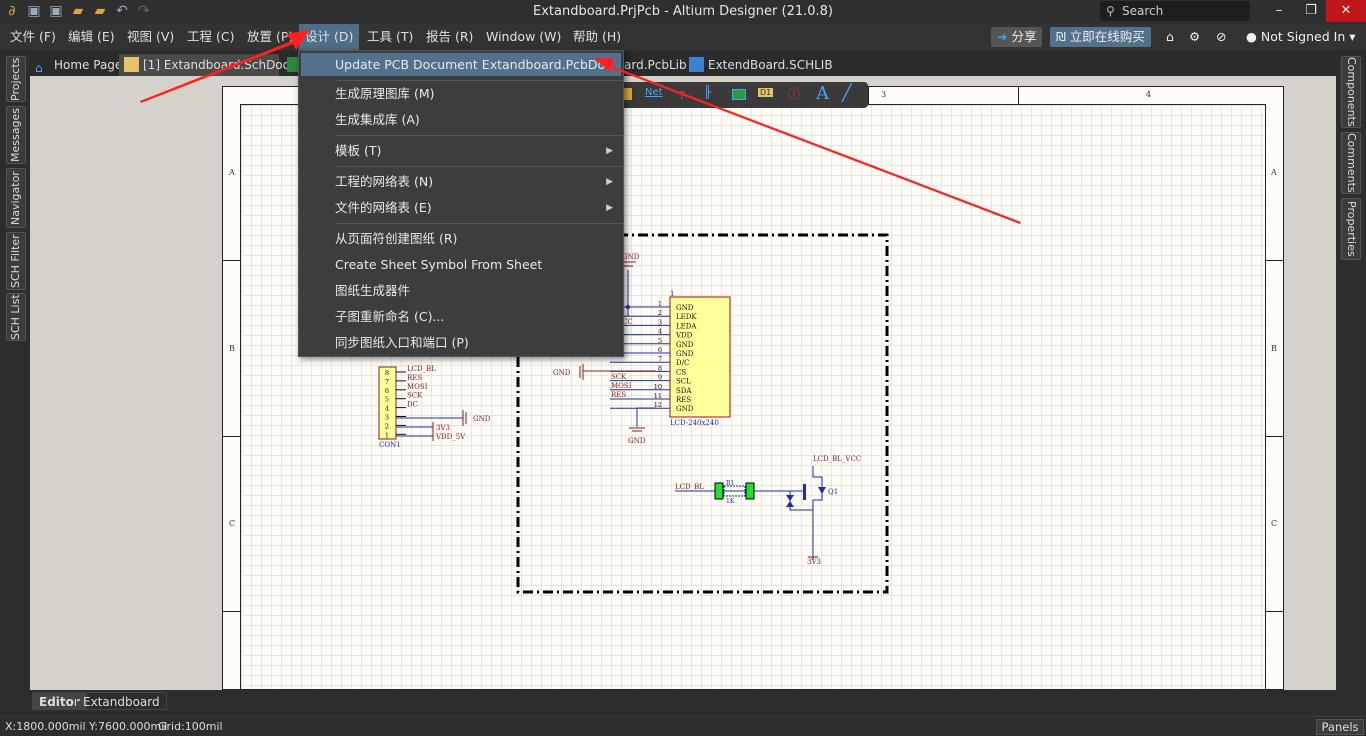  What do you see at coordinates (628, 307) in the screenshot?
I see `junction` at bounding box center [628, 307].